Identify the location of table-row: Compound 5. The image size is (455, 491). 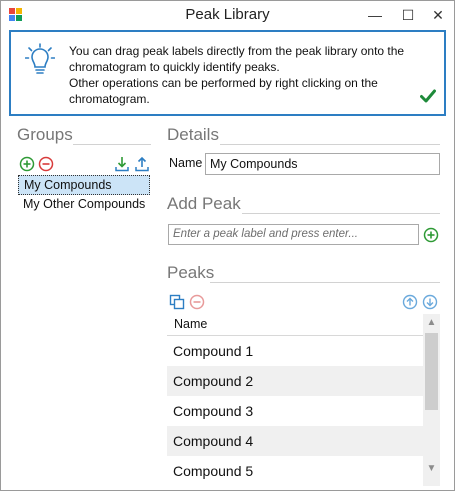
(295, 471).